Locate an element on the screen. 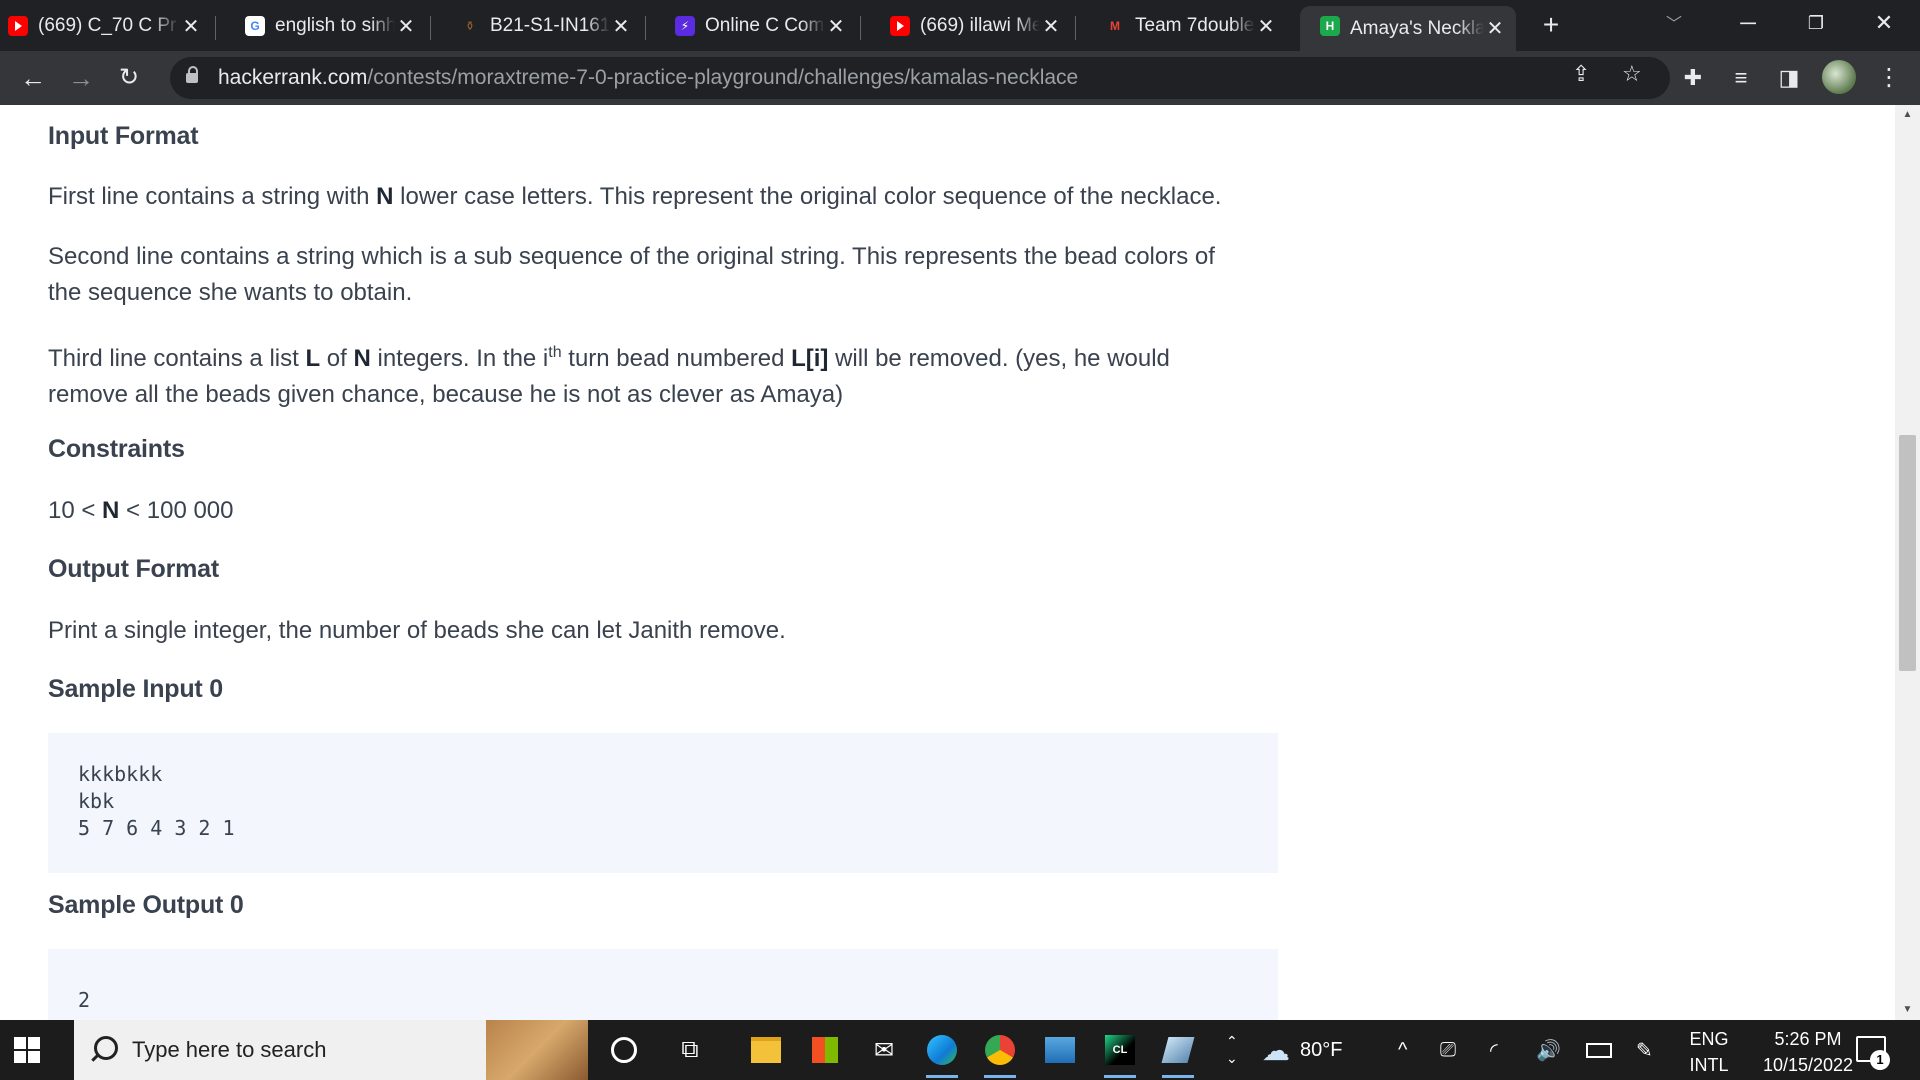 Image resolution: width=1920 pixels, height=1080 pixels. back-button: ← is located at coordinates (33, 78).